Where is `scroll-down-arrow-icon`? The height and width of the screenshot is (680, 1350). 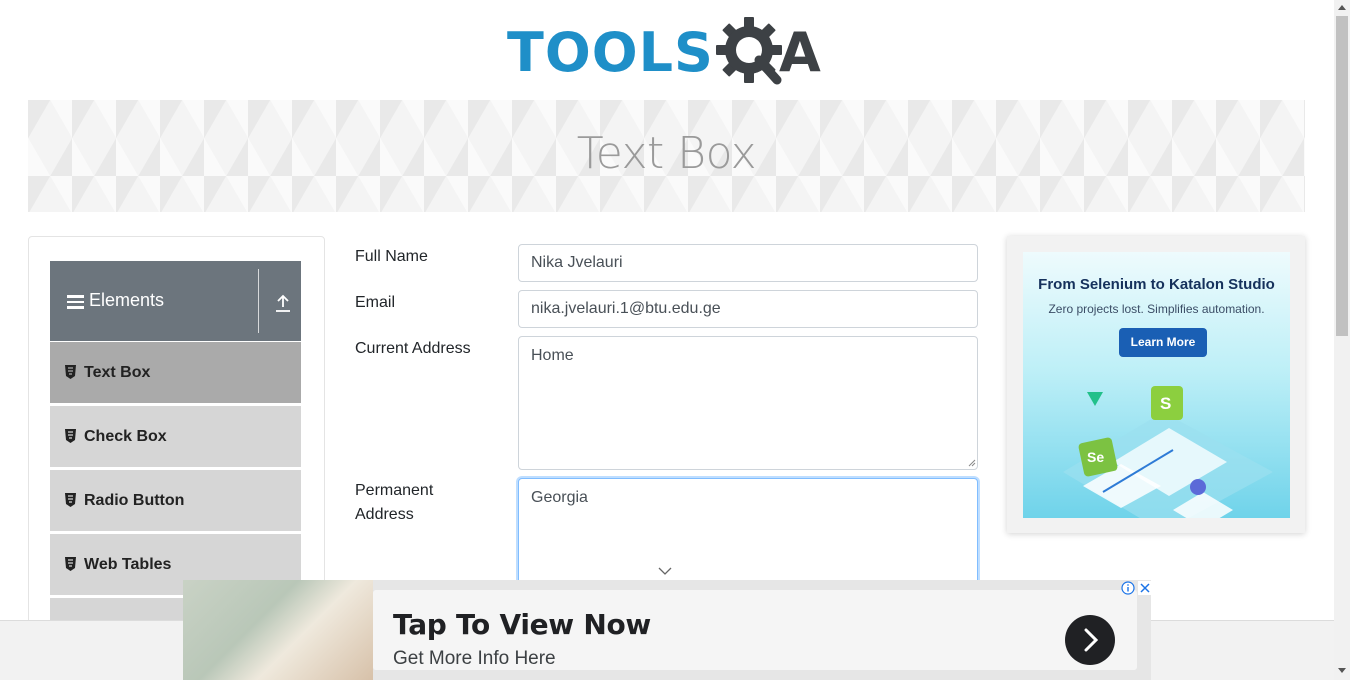 scroll-down-arrow-icon is located at coordinates (1342, 671).